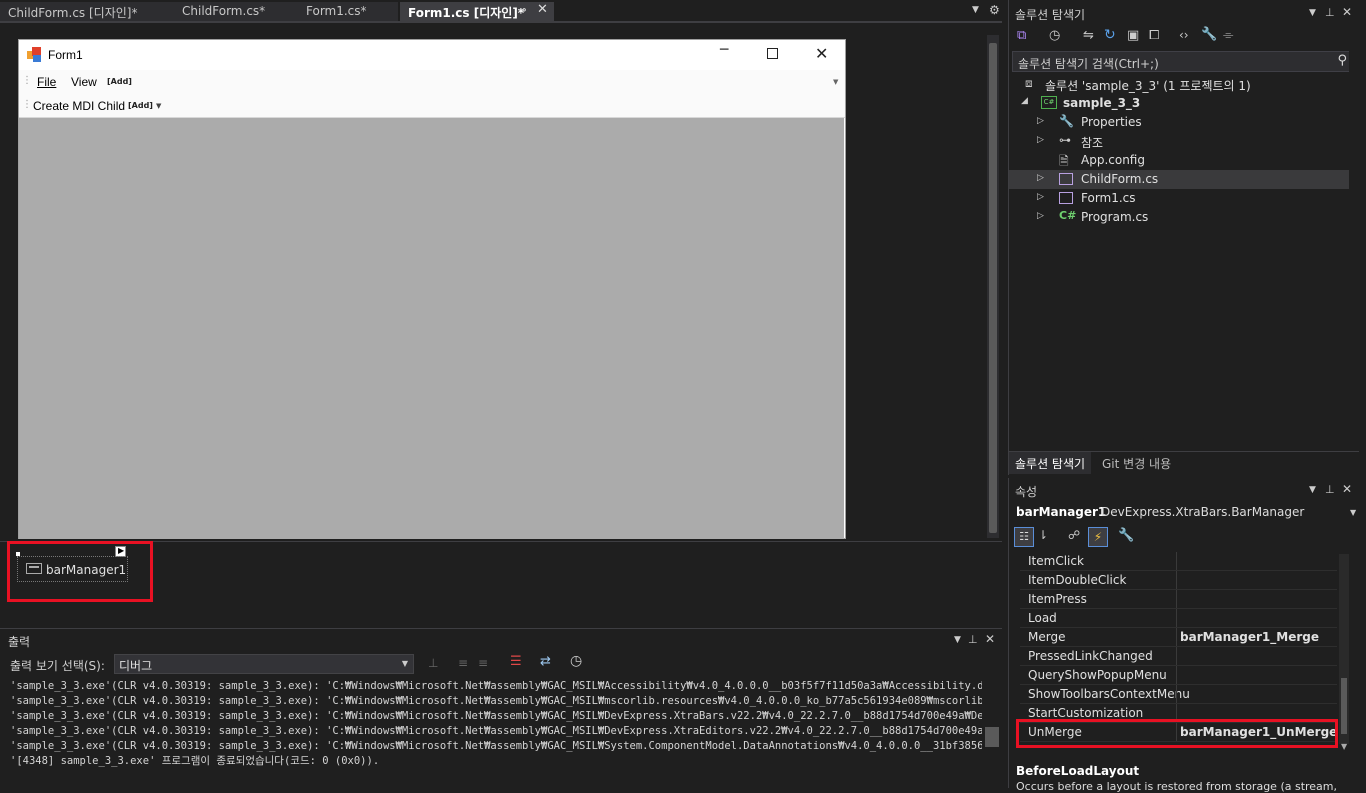  I want to click on create-mdi-child-button: Create MDI Child, so click(79, 106).